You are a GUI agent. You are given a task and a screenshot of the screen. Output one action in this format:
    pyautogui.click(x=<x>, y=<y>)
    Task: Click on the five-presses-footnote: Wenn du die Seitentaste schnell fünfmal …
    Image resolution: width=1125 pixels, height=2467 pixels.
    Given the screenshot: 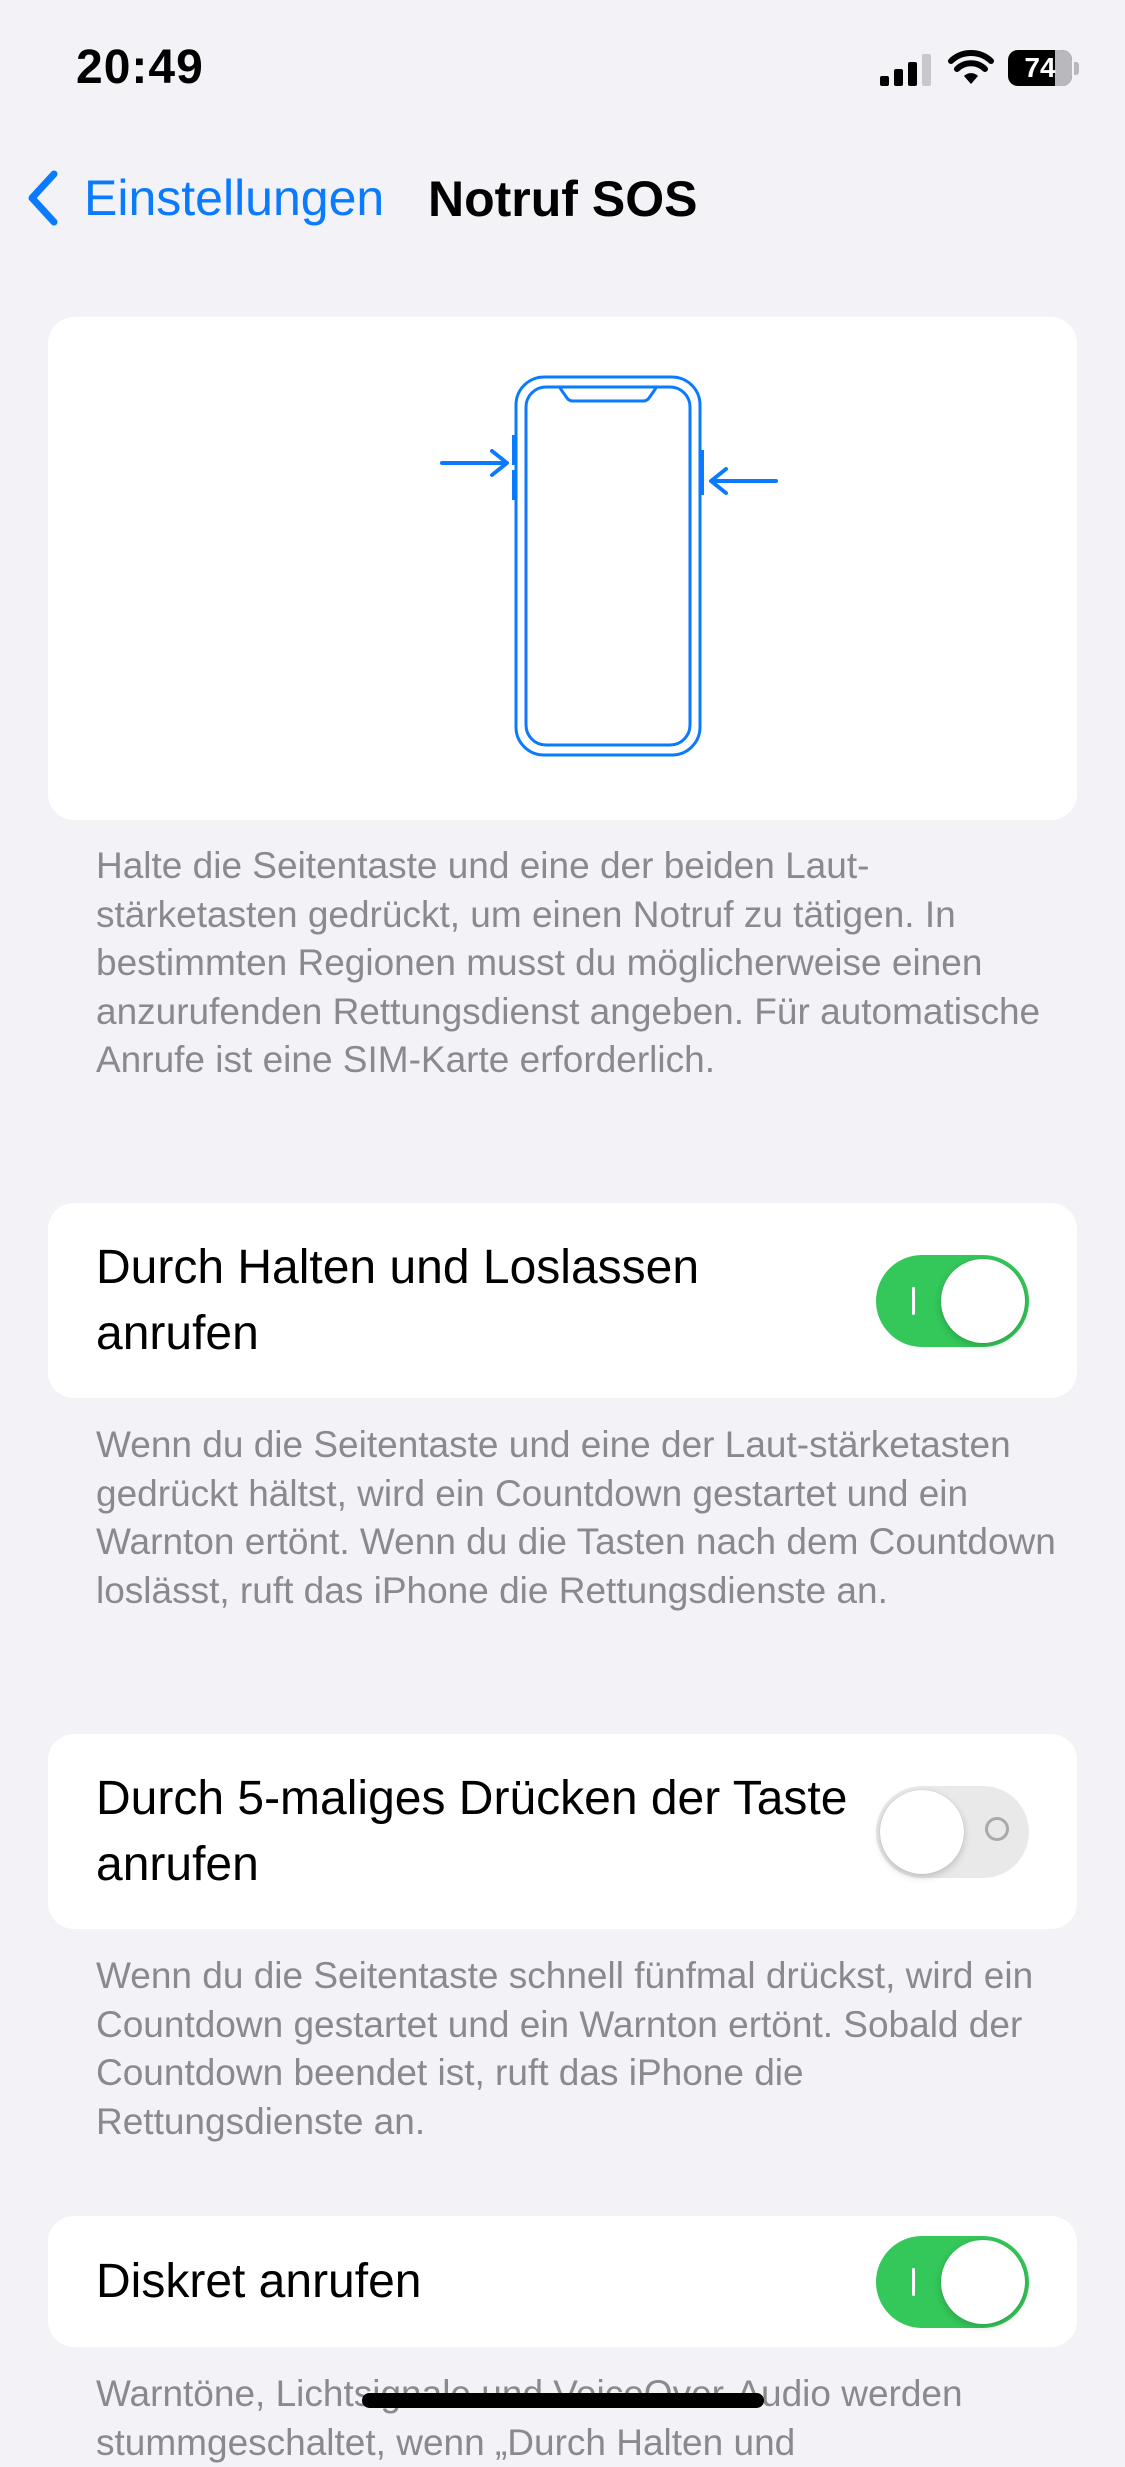 What is the action you would take?
    pyautogui.click(x=565, y=2048)
    